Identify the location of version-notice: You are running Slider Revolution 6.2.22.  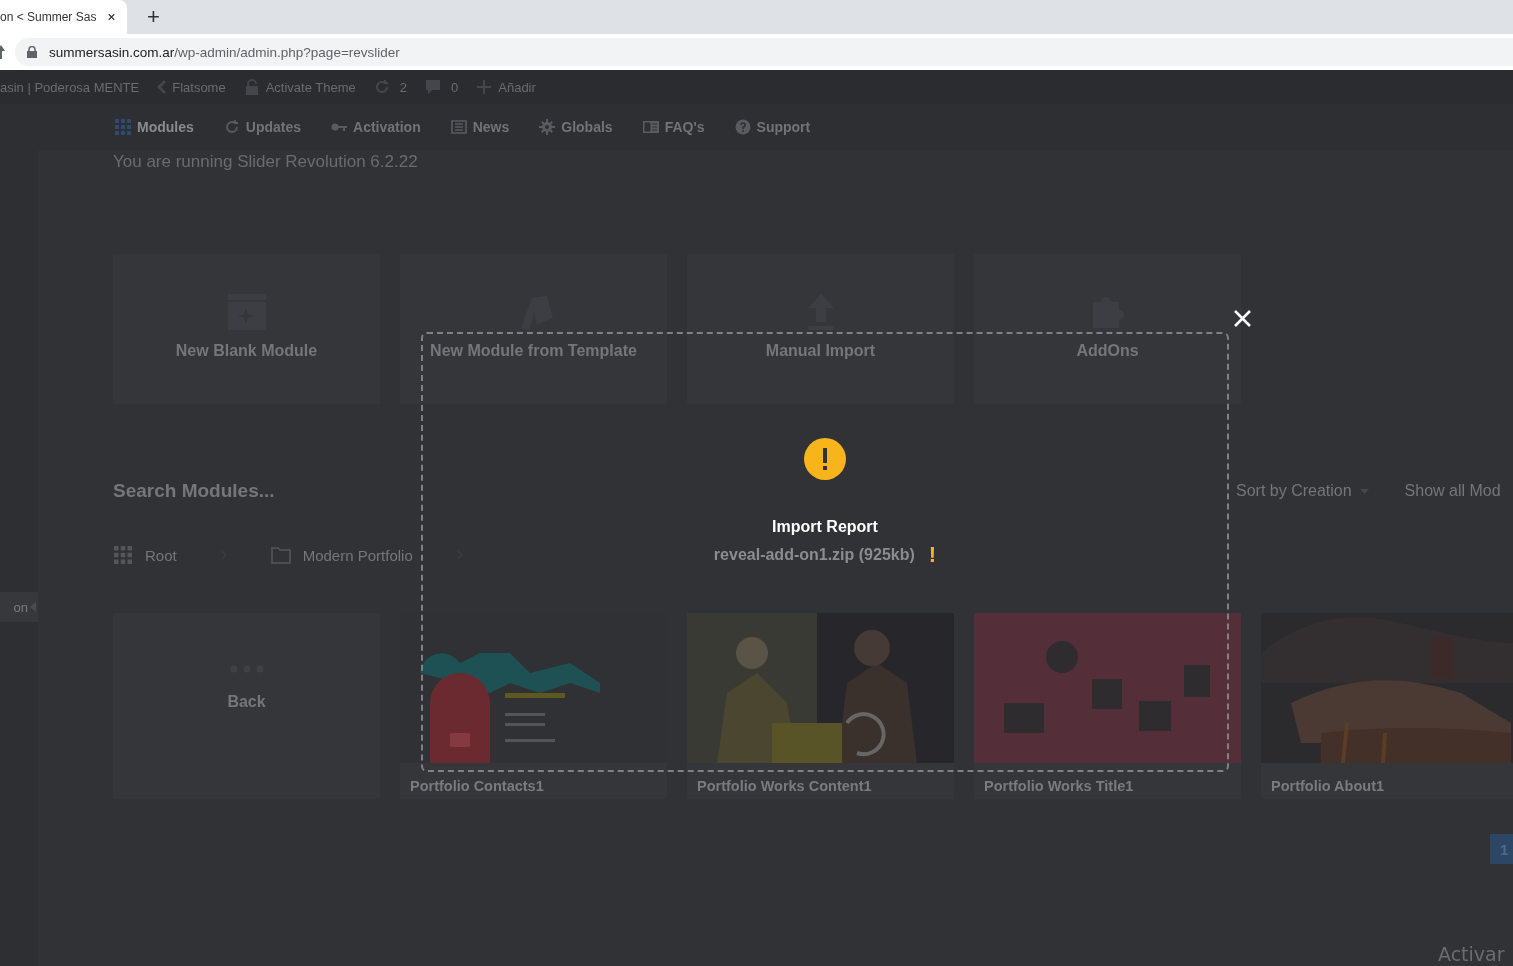
(266, 162).